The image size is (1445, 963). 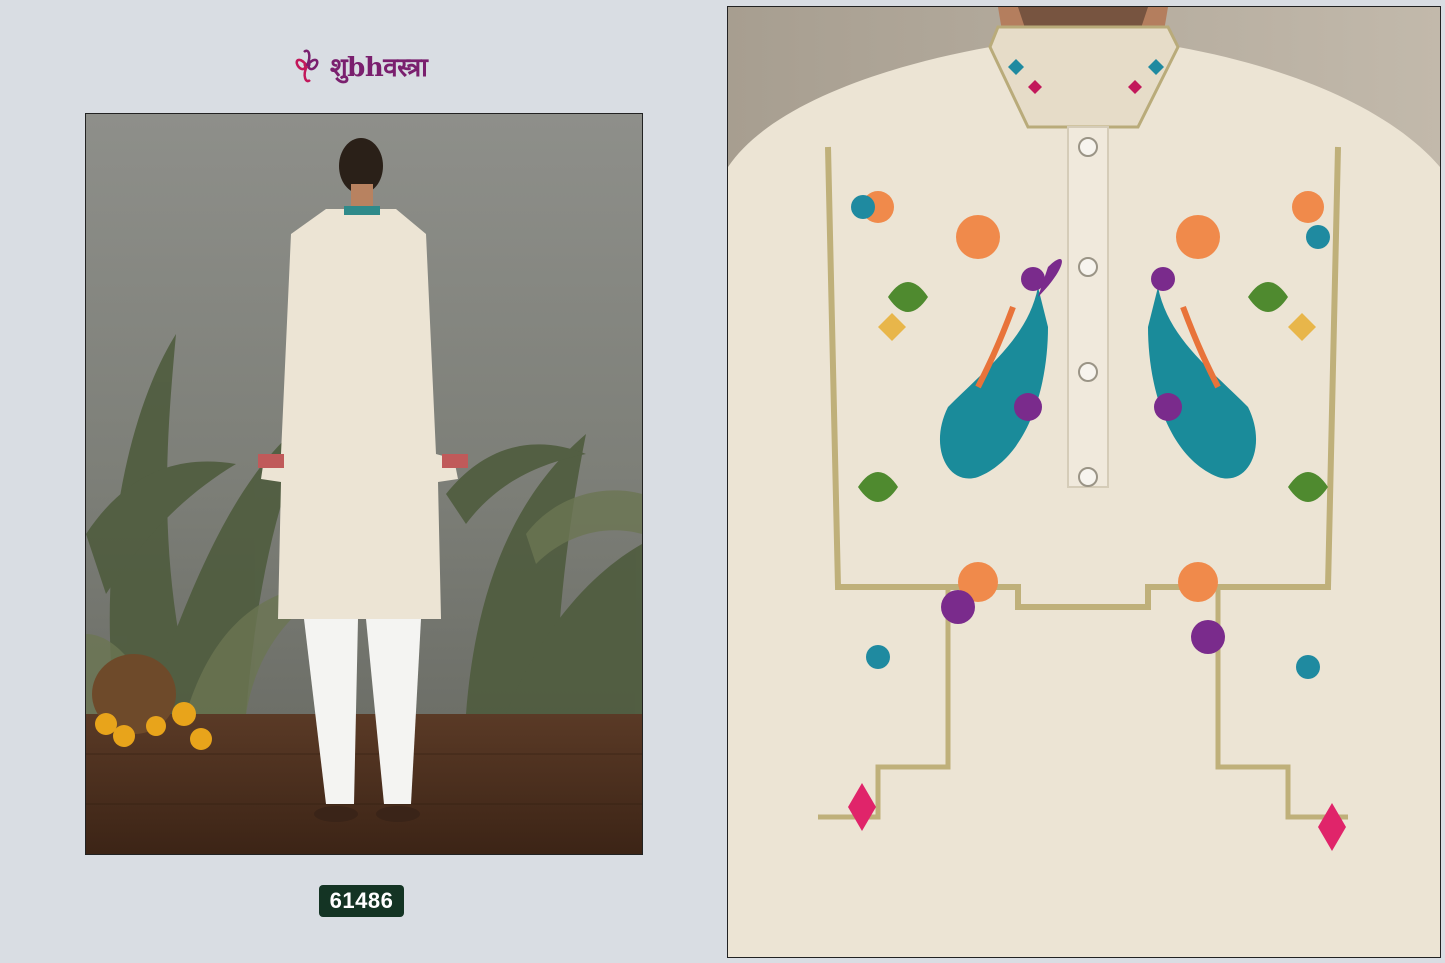 What do you see at coordinates (361, 901) in the screenshot?
I see `design-code-badge: 61486` at bounding box center [361, 901].